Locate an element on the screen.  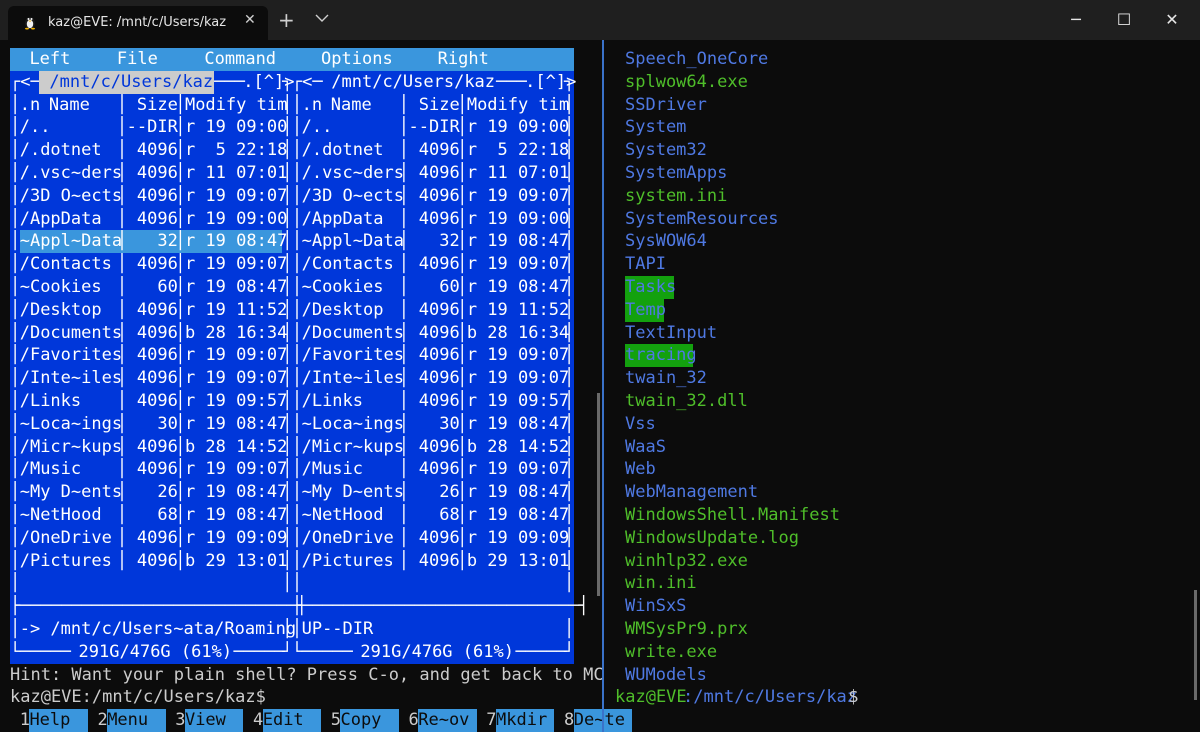
right-panel-path: /mnt/c/Users/kaz is located at coordinates (408, 82).